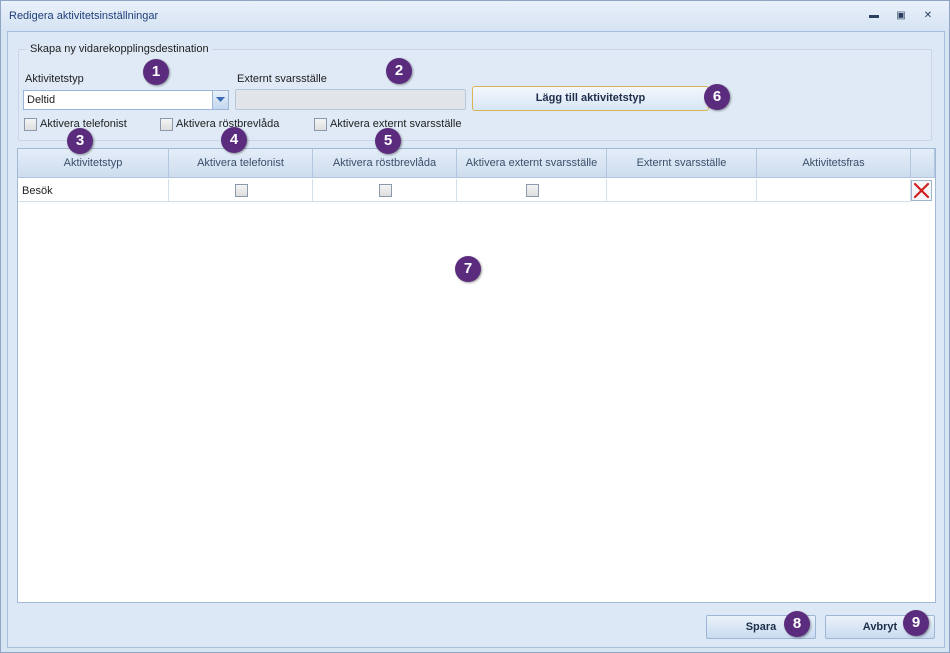  Describe the element at coordinates (84, 16) in the screenshot. I see `window-title: Redigera aktivitetsinställningar` at that location.